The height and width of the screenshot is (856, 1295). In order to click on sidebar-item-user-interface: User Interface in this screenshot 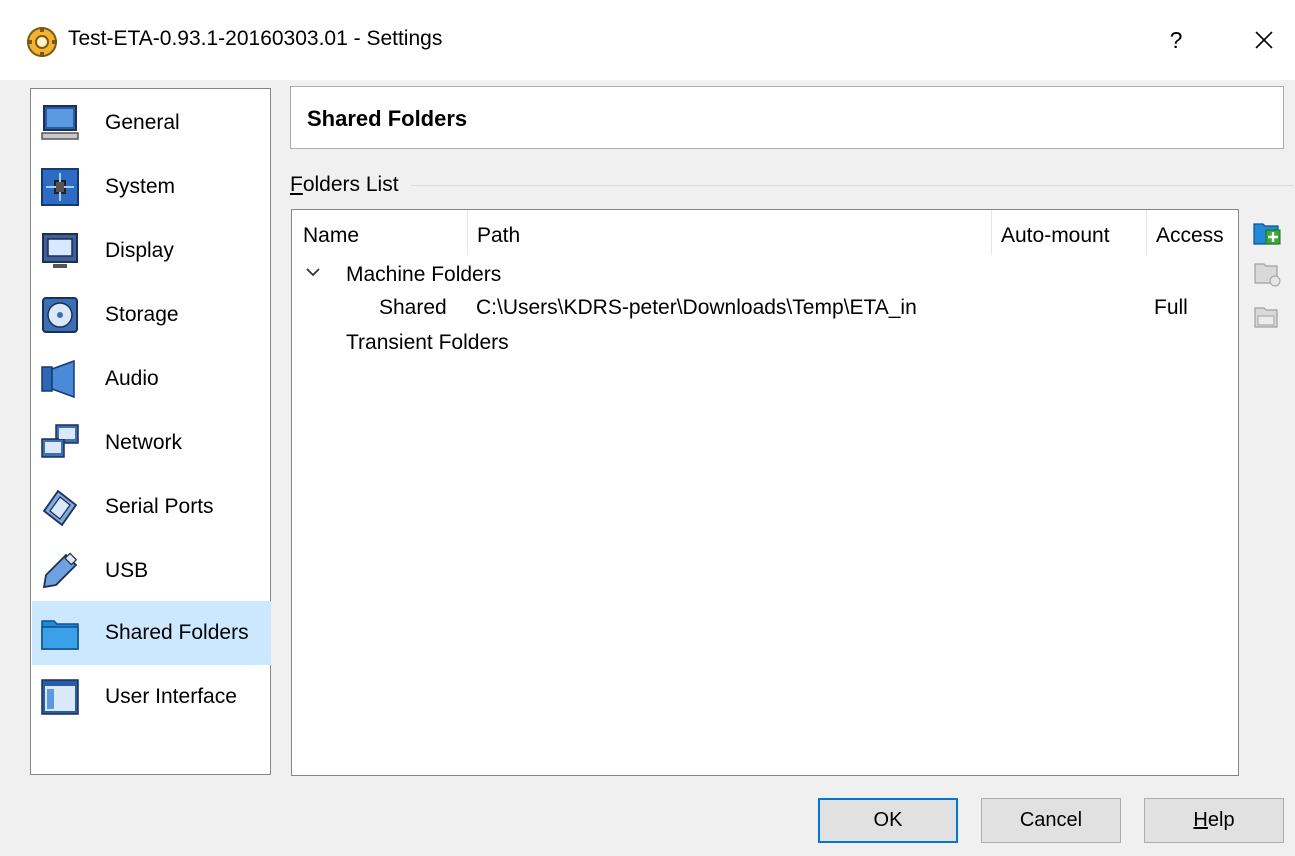, I will do `click(151, 697)`.